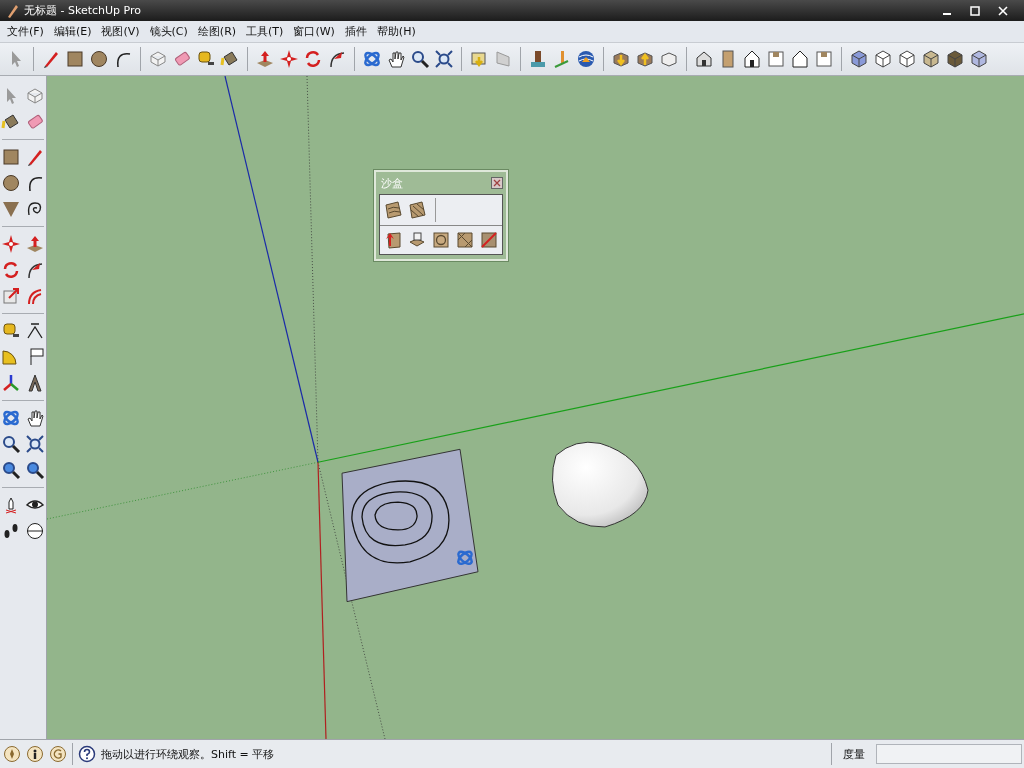 The width and height of the screenshot is (1024, 768). What do you see at coordinates (25, 31) in the screenshot?
I see `menu-item: 文件(F)` at bounding box center [25, 31].